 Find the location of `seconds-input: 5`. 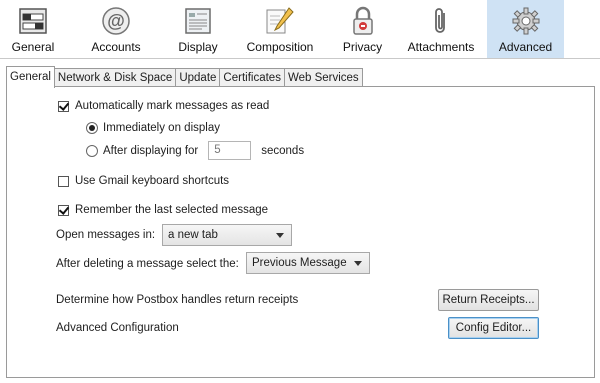

seconds-input: 5 is located at coordinates (230, 150).